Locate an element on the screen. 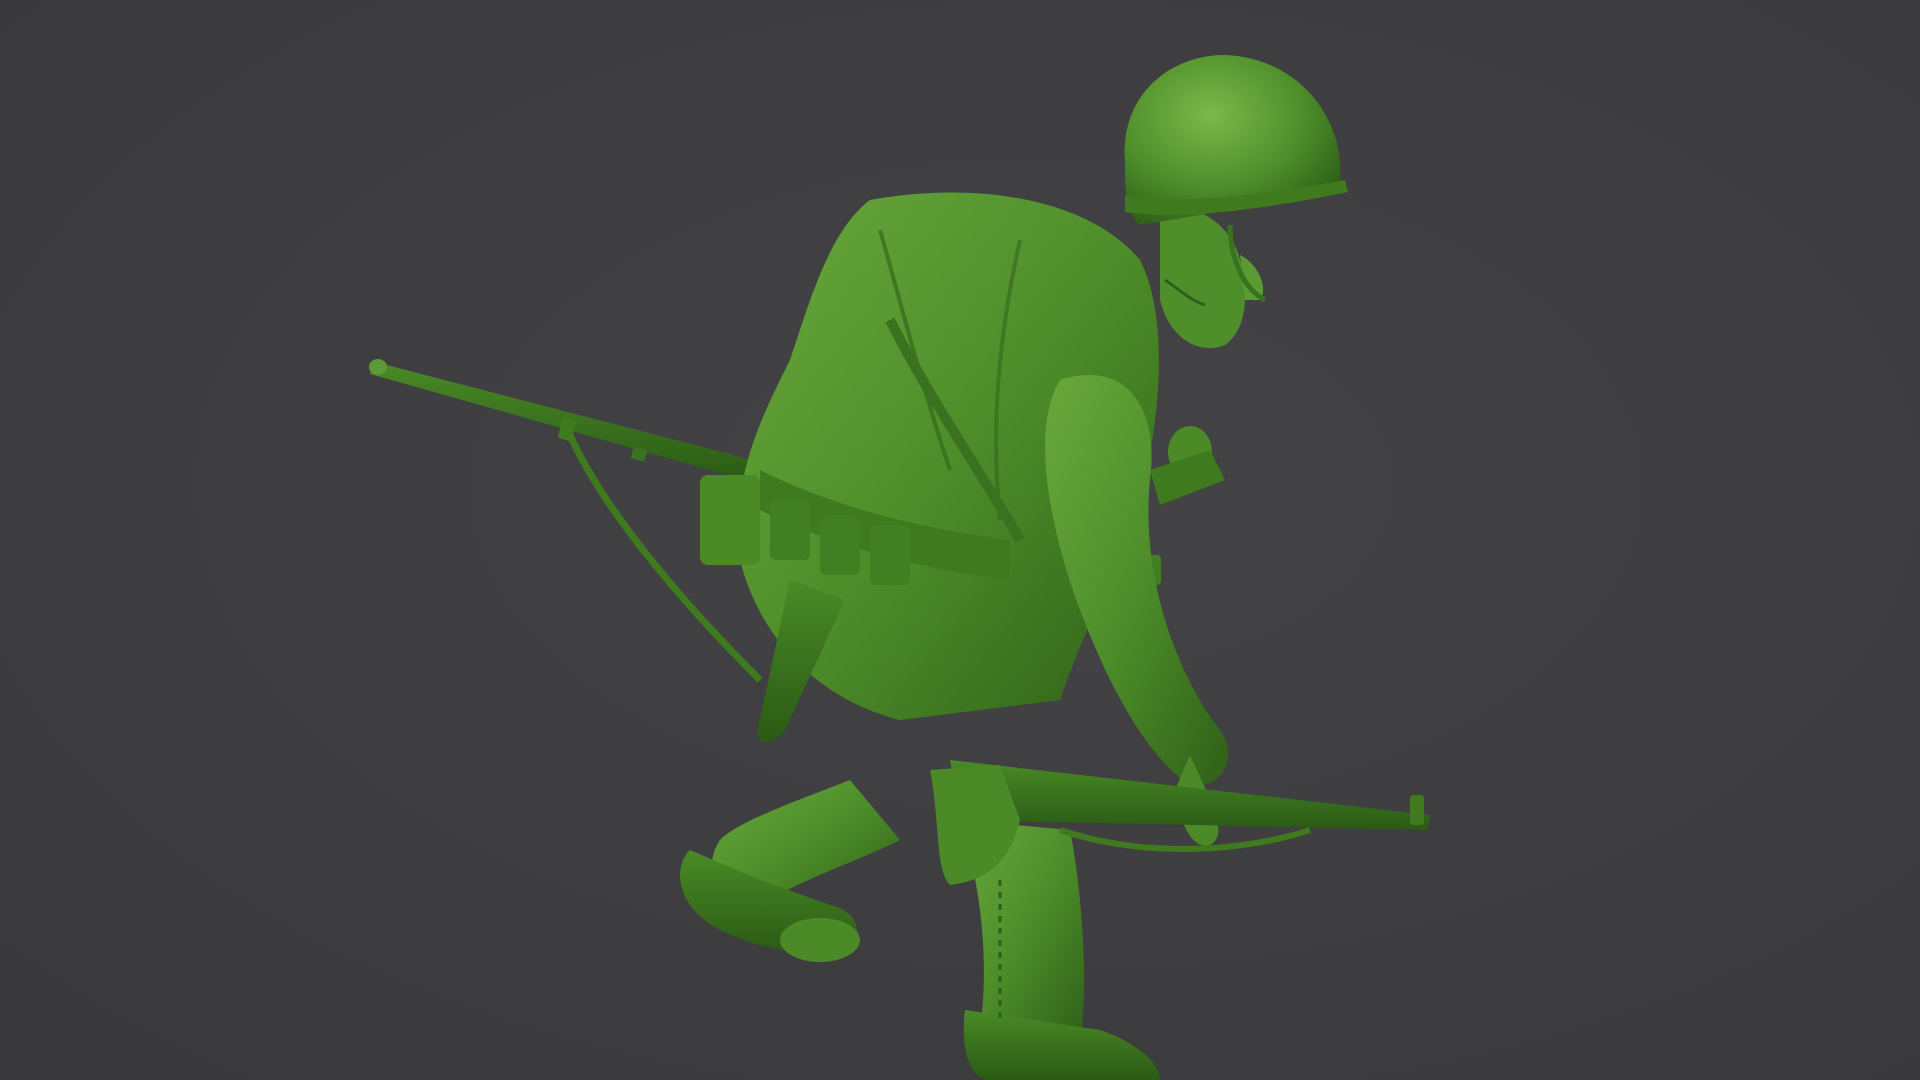  head is located at coordinates (1212, 277).